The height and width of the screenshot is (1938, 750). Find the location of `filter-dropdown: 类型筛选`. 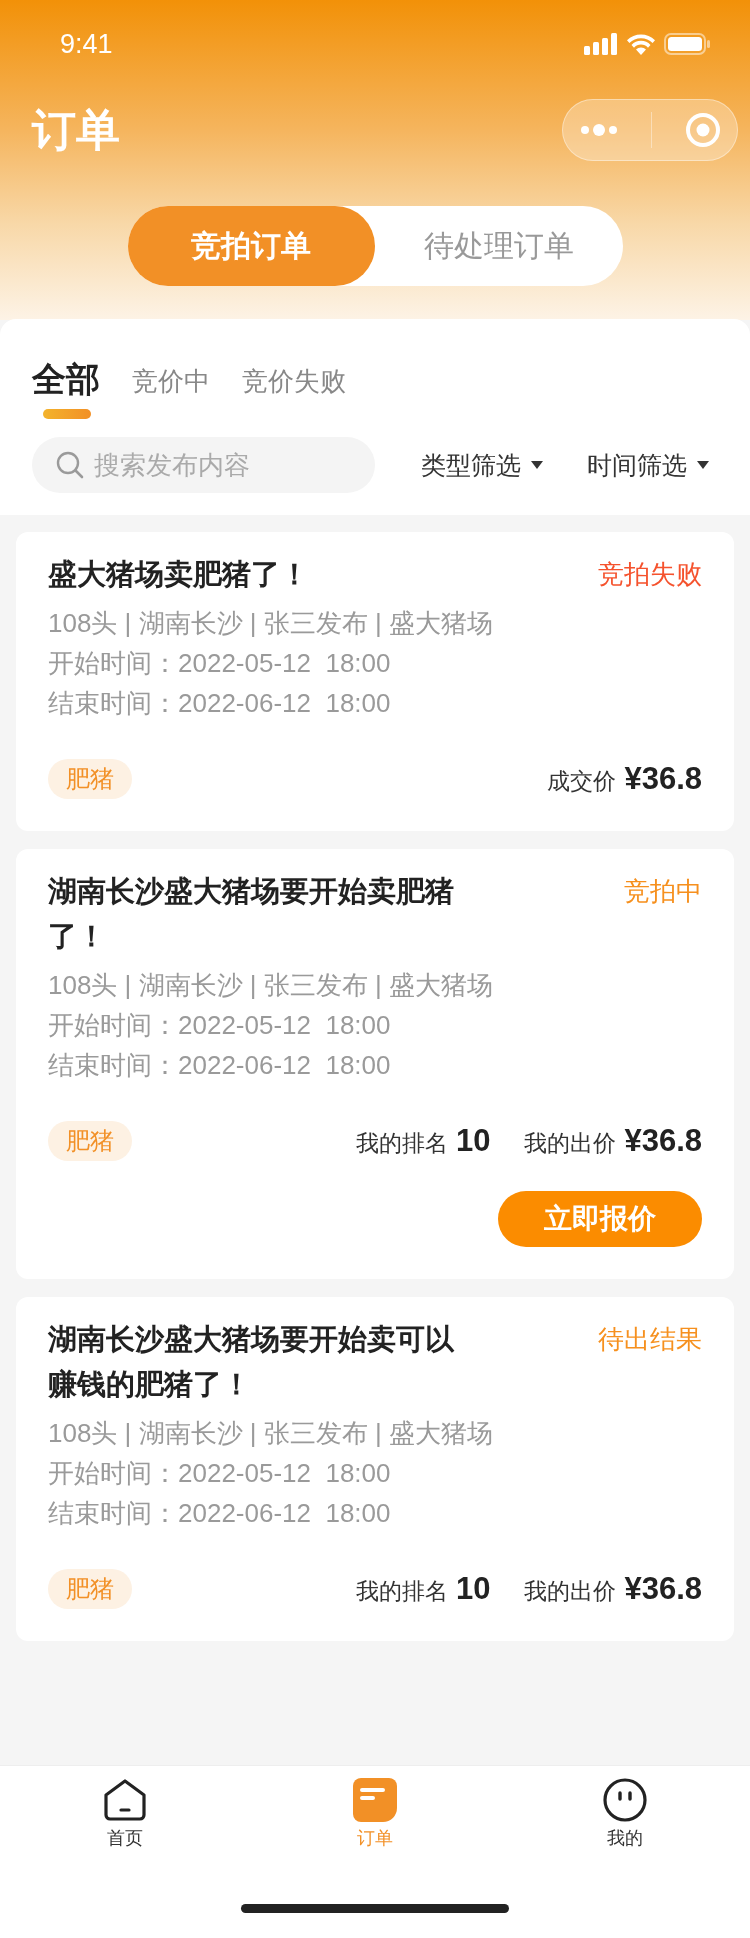

filter-dropdown: 类型筛选 is located at coordinates (482, 465).